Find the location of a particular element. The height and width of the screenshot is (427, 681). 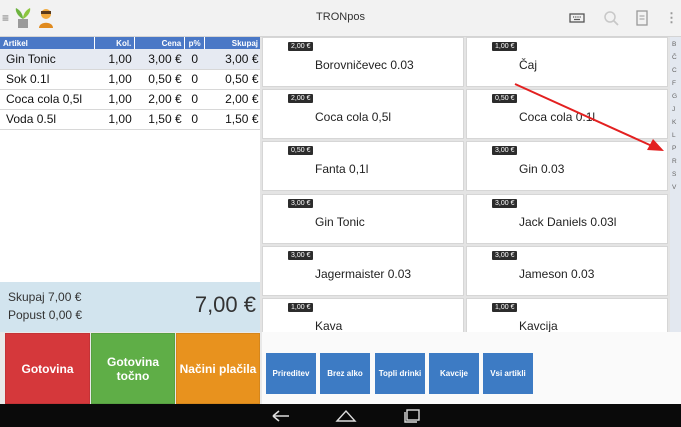

product-tile: 0,50 € Coca cola 0.1l is located at coordinates (567, 114).